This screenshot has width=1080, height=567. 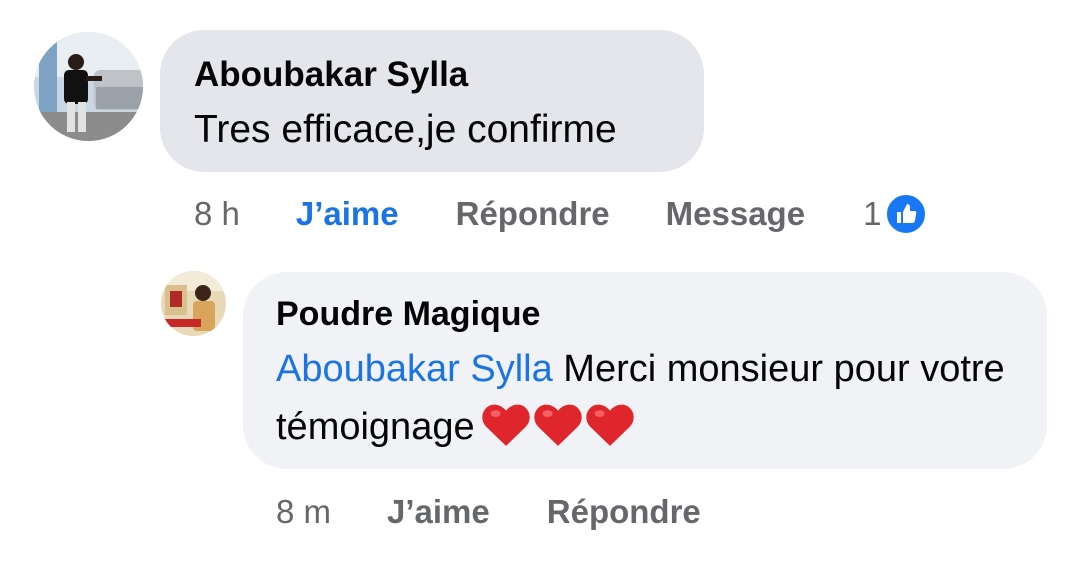 I want to click on comment-text: Tres efficace,je confirme, so click(x=405, y=129).